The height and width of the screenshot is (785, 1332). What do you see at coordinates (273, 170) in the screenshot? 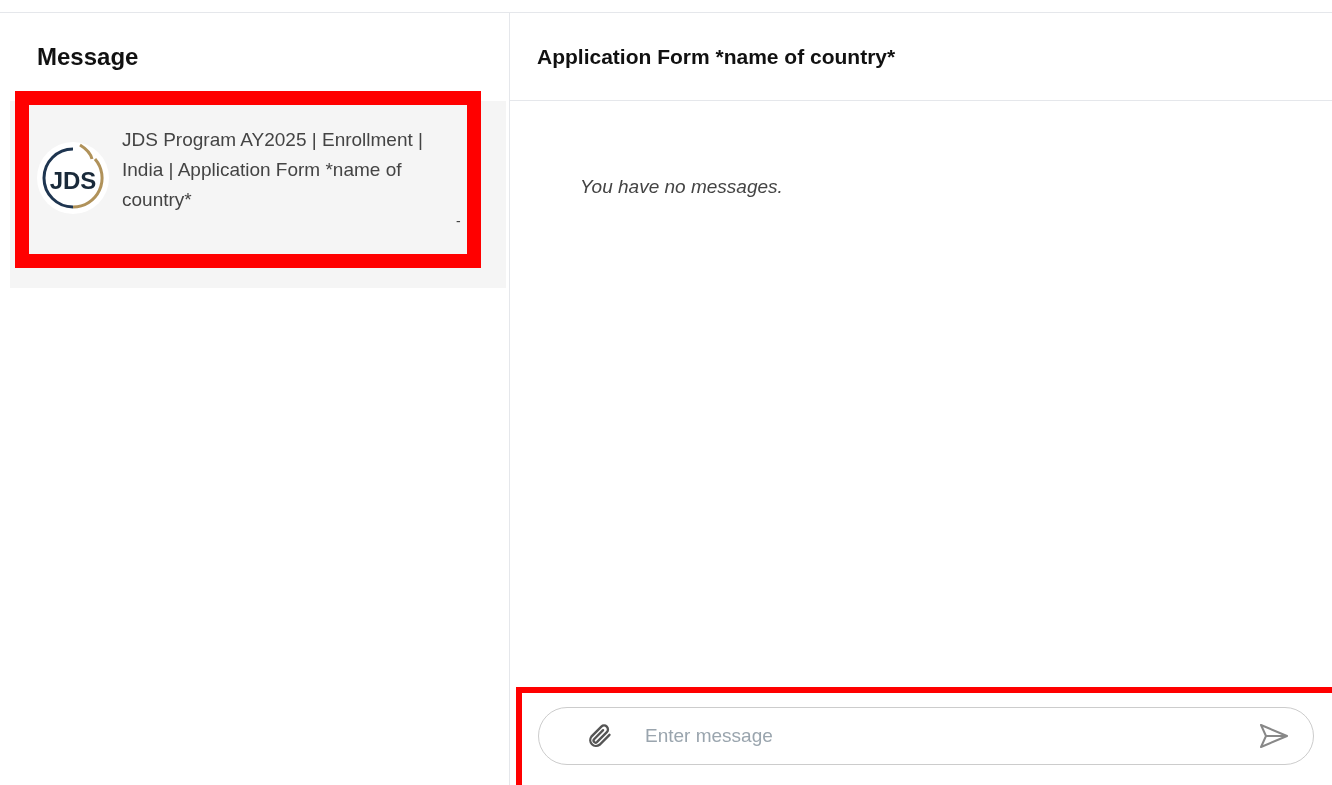
I see `conversation-title: JDS Program AY2025 | Enrollment | India | Application Form *name of country*` at bounding box center [273, 170].